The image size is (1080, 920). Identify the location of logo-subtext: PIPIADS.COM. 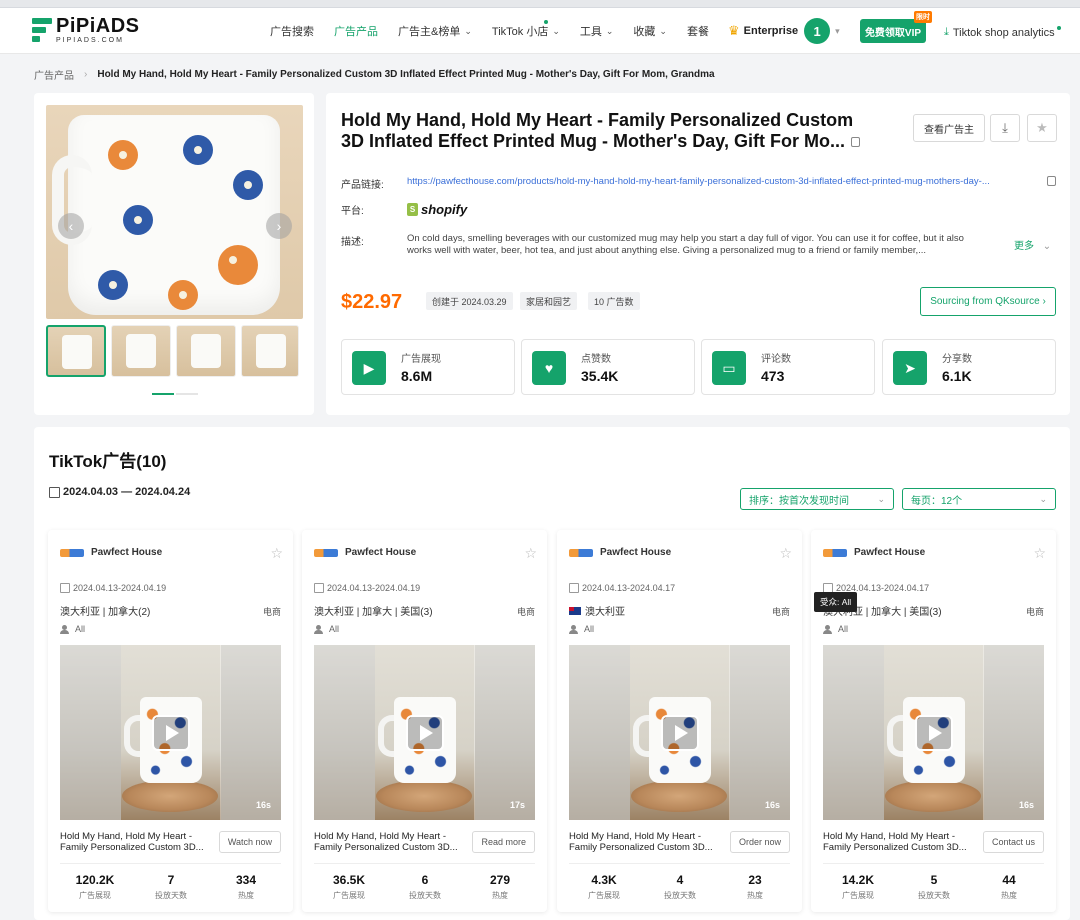
(90, 40).